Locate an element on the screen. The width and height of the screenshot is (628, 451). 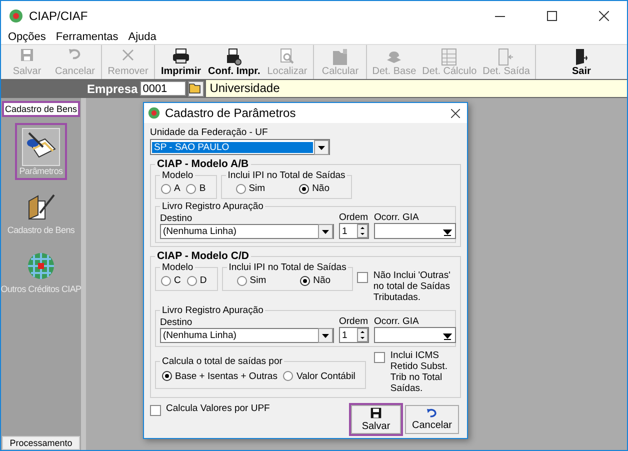
radio-button: Base + Isentas + Outras is located at coordinates (220, 376).